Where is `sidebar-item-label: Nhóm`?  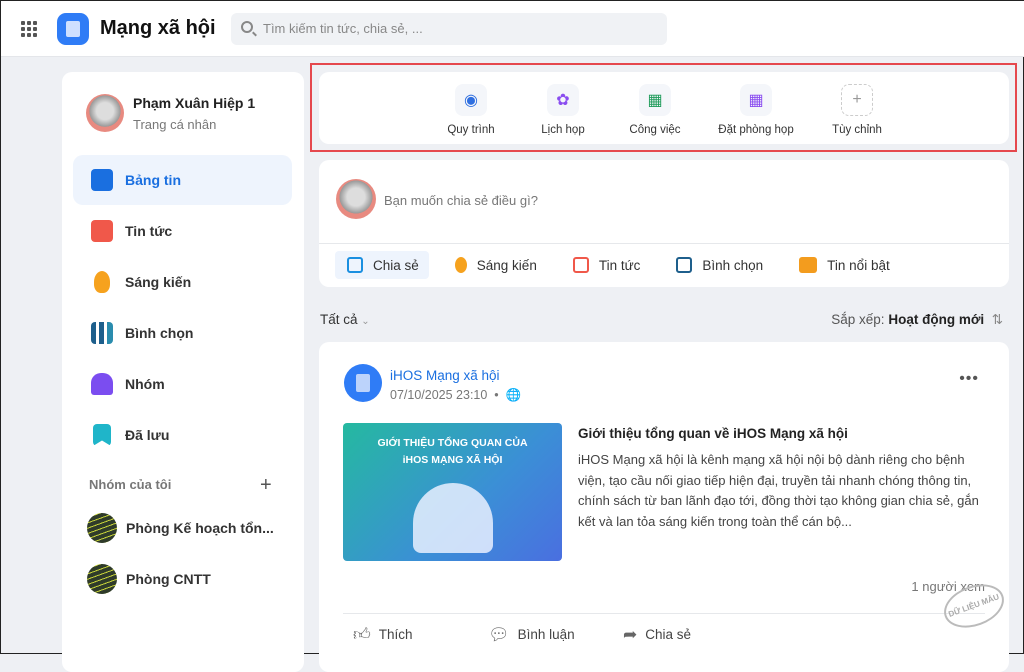
sidebar-item-label: Nhóm is located at coordinates (145, 384).